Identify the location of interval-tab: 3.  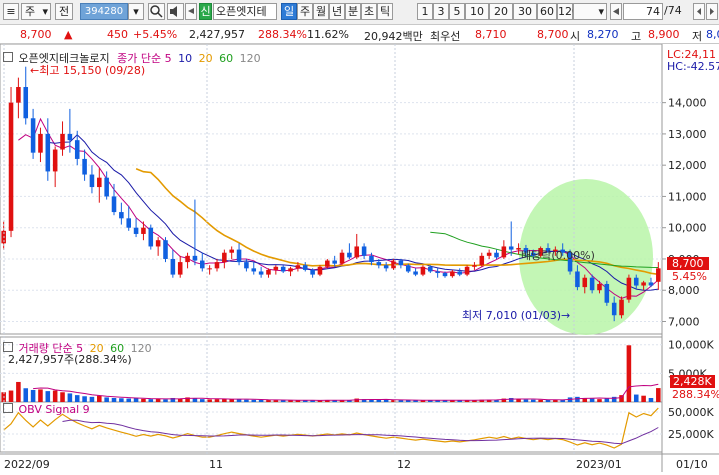
(441, 11).